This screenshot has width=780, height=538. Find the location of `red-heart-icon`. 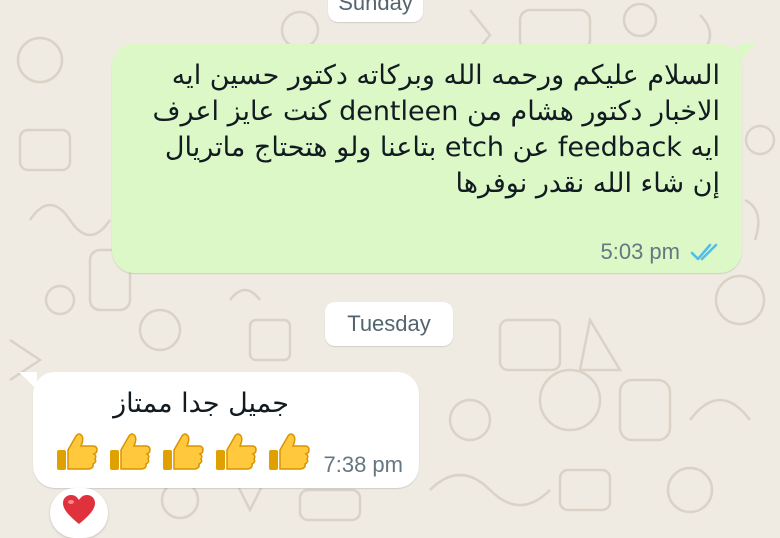

red-heart-icon is located at coordinates (79, 509).